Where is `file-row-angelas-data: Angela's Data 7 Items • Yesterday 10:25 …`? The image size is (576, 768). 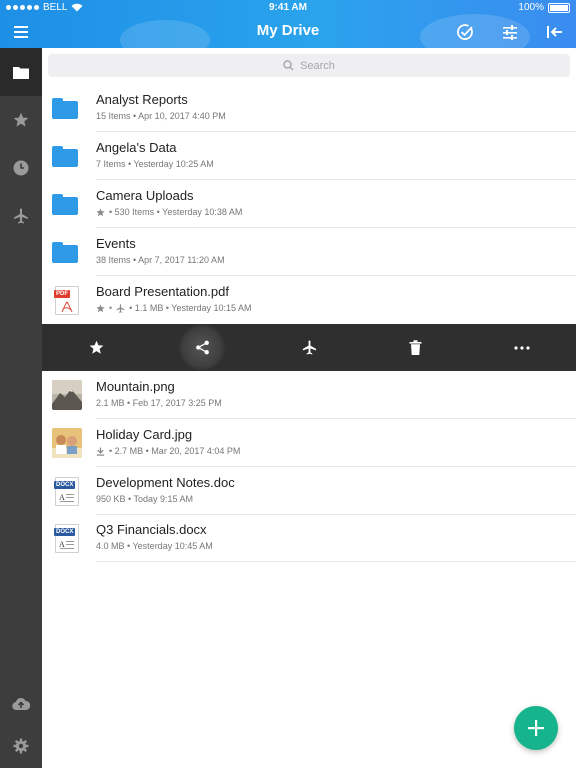
file-row-angelas-data: Angela's Data 7 Items • Yesterday 10:25 … is located at coordinates (309, 156).